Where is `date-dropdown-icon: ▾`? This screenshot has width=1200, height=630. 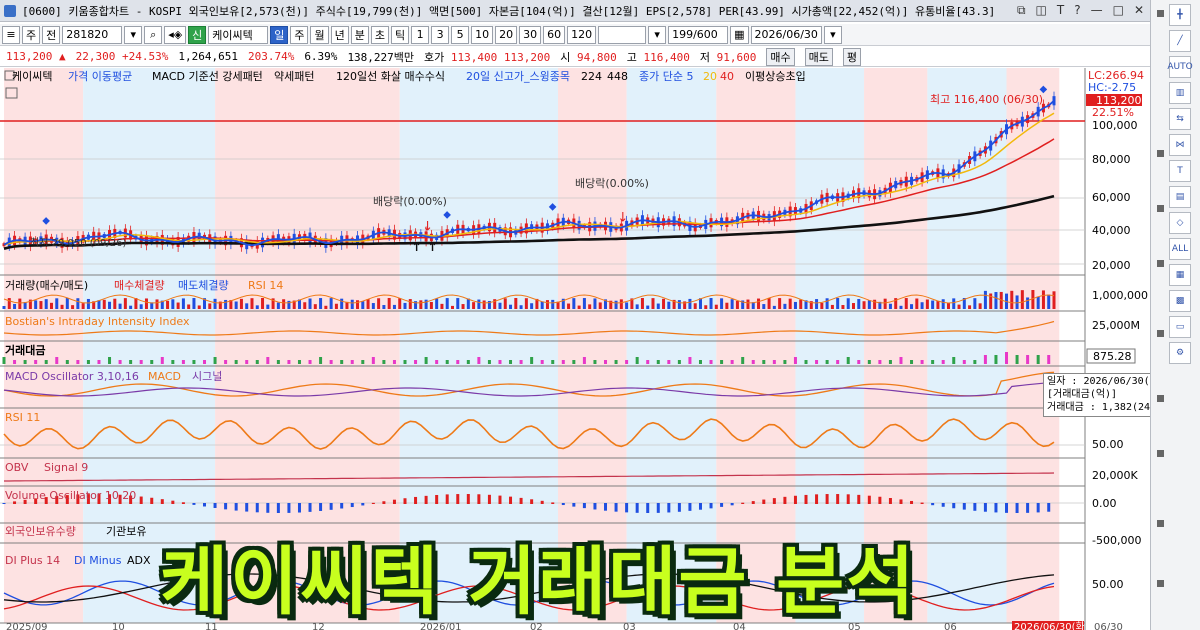 date-dropdown-icon: ▾ is located at coordinates (832, 34).